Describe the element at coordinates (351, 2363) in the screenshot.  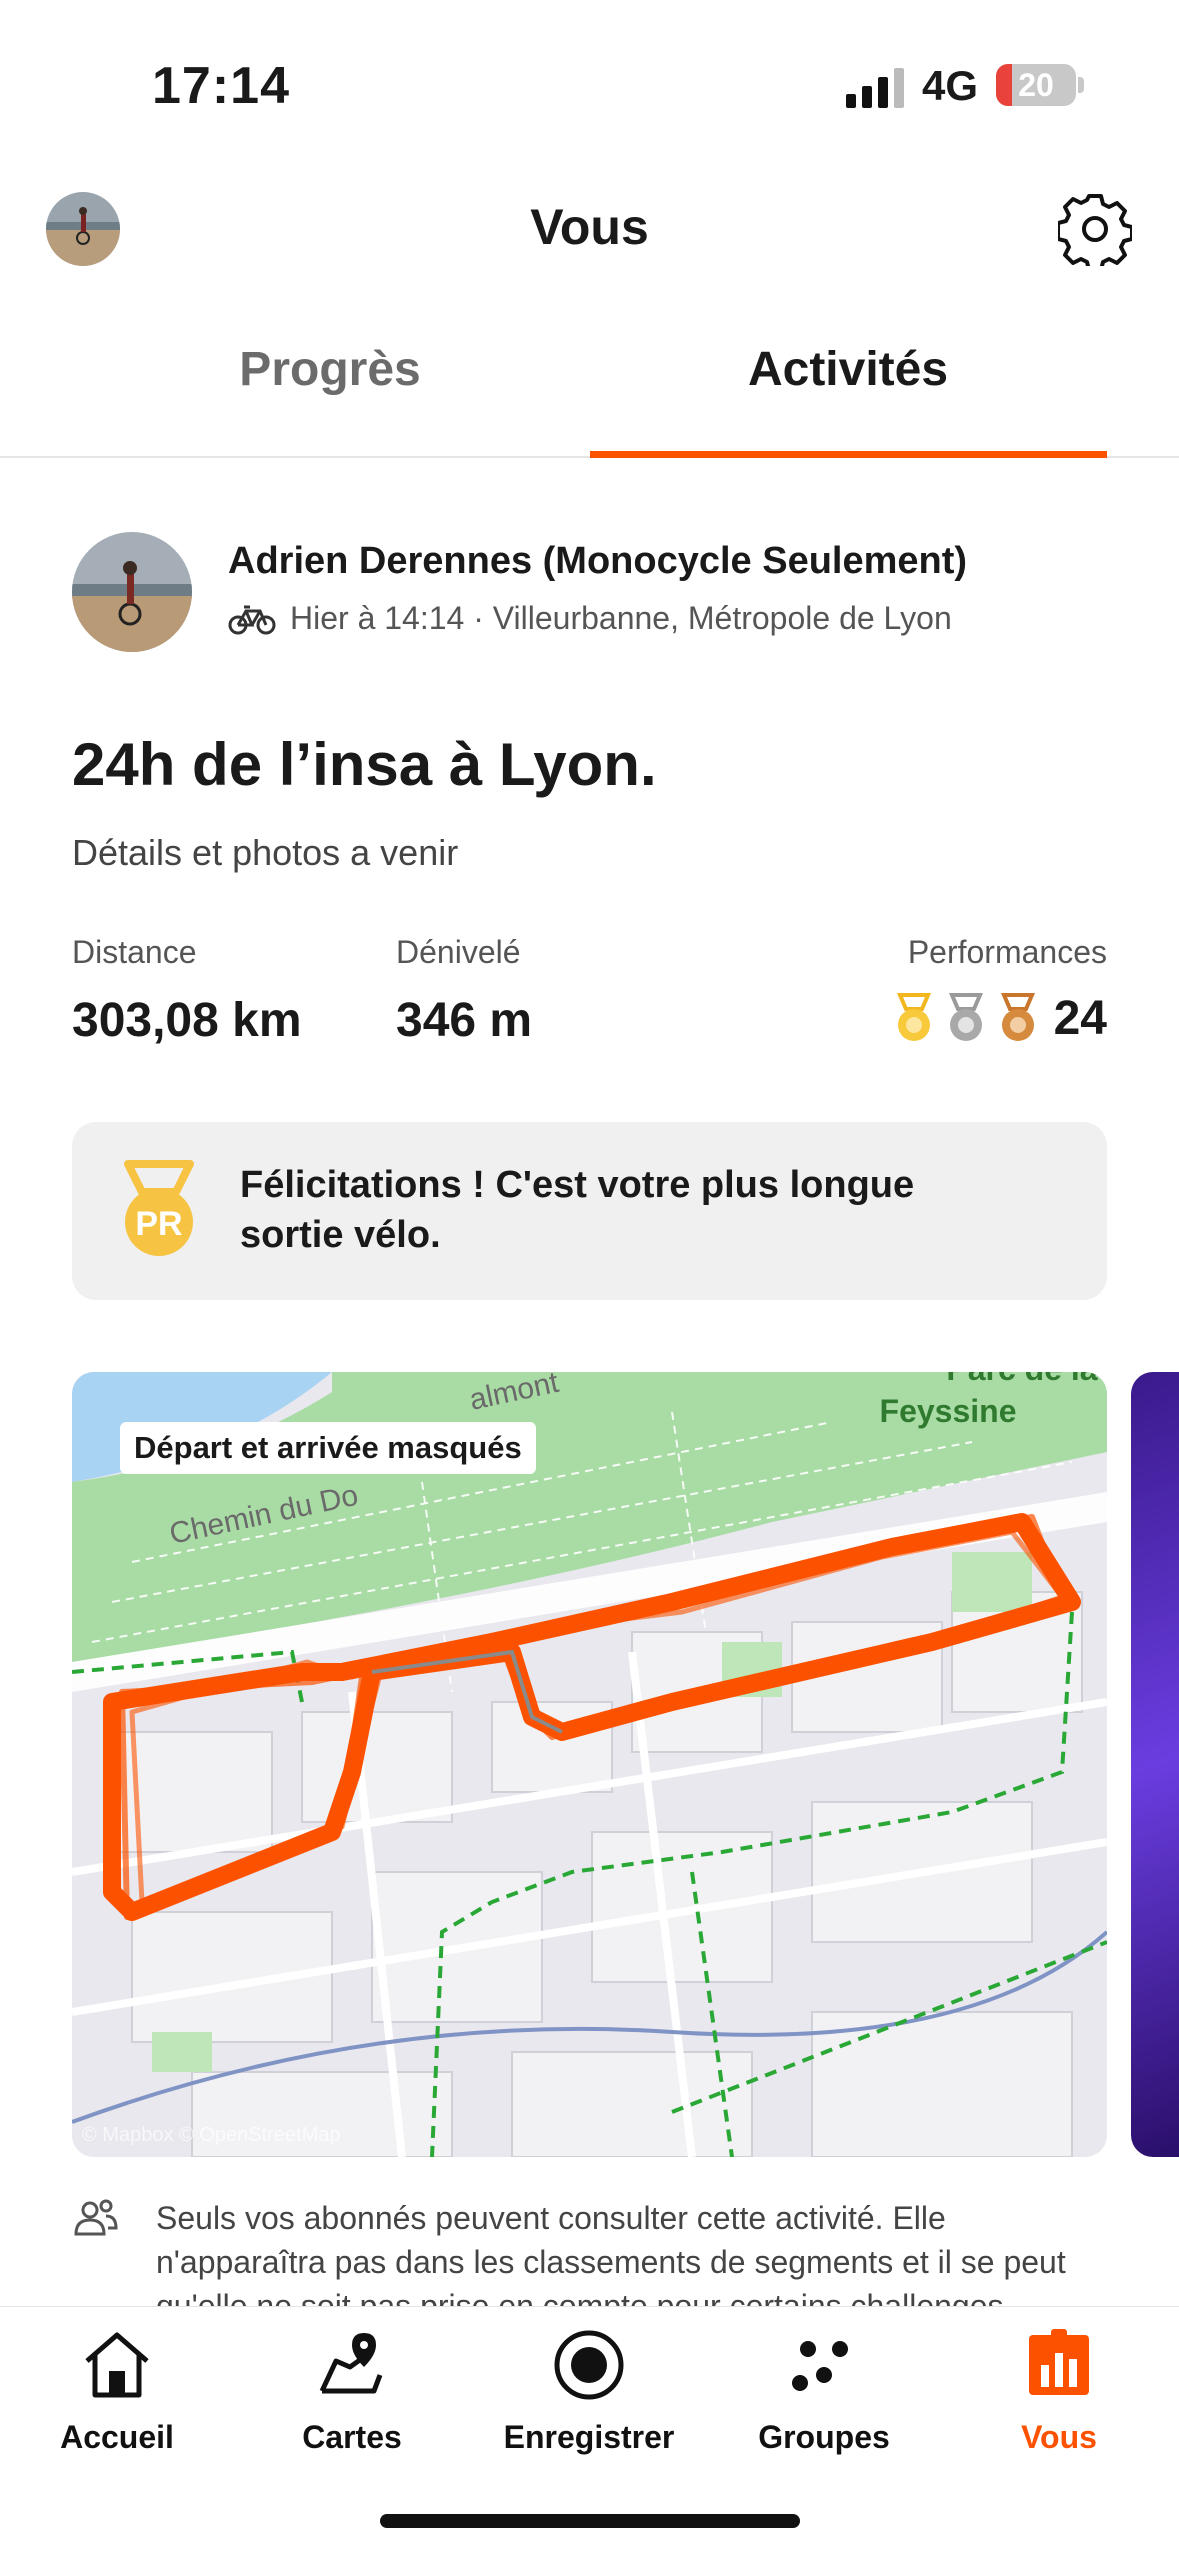
I see `map-icon` at that location.